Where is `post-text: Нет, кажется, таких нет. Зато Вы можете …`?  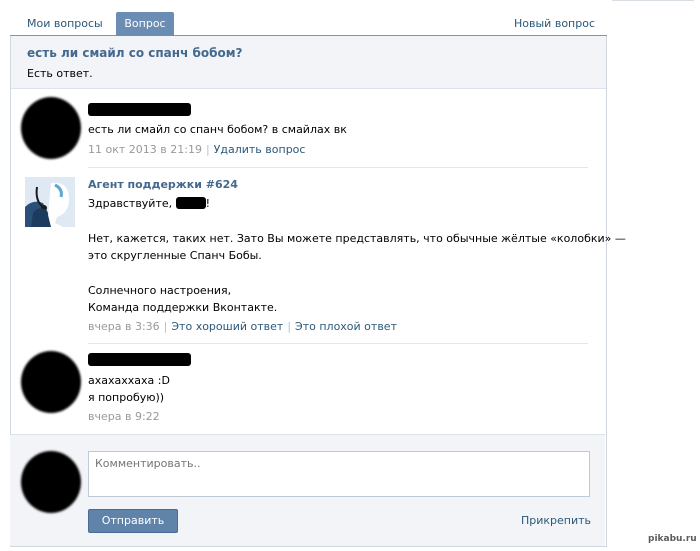 post-text: Нет, кажется, таких нет. Зато Вы можете … is located at coordinates (357, 238).